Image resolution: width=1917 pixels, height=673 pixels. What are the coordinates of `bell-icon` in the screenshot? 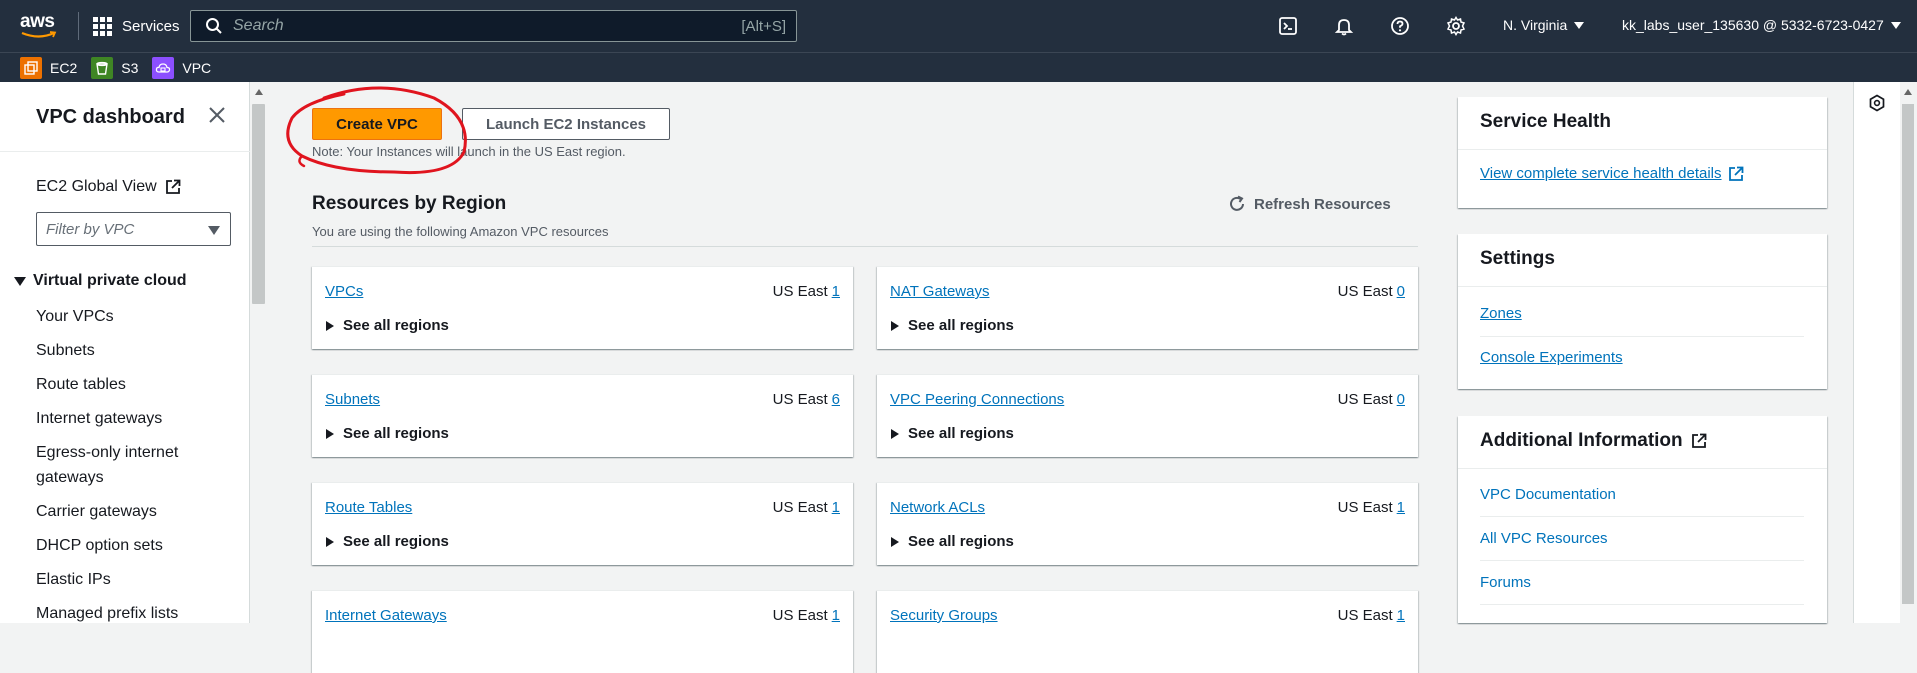 It's located at (1344, 26).